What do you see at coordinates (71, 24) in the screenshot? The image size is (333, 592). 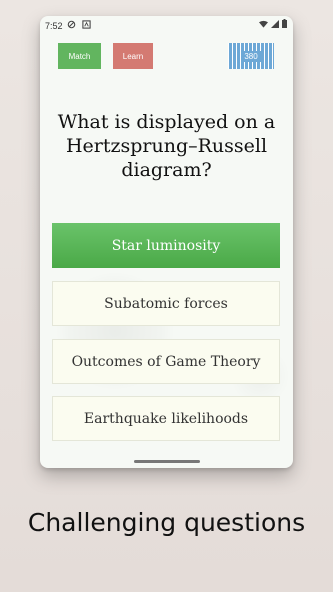 I see `shield-icon` at bounding box center [71, 24].